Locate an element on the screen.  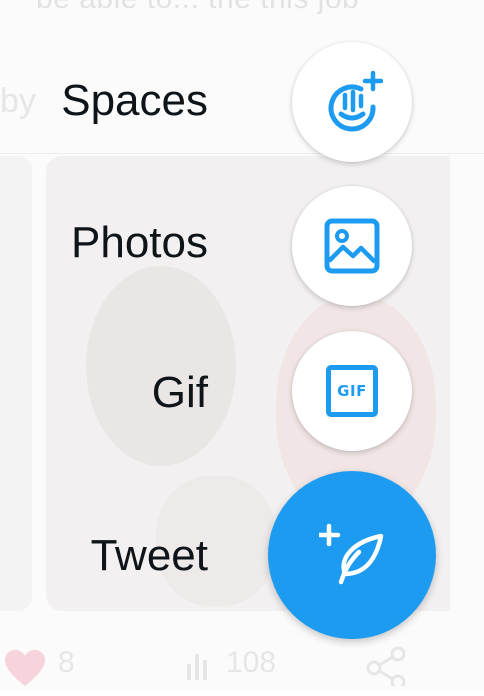
photos-button is located at coordinates (352, 246).